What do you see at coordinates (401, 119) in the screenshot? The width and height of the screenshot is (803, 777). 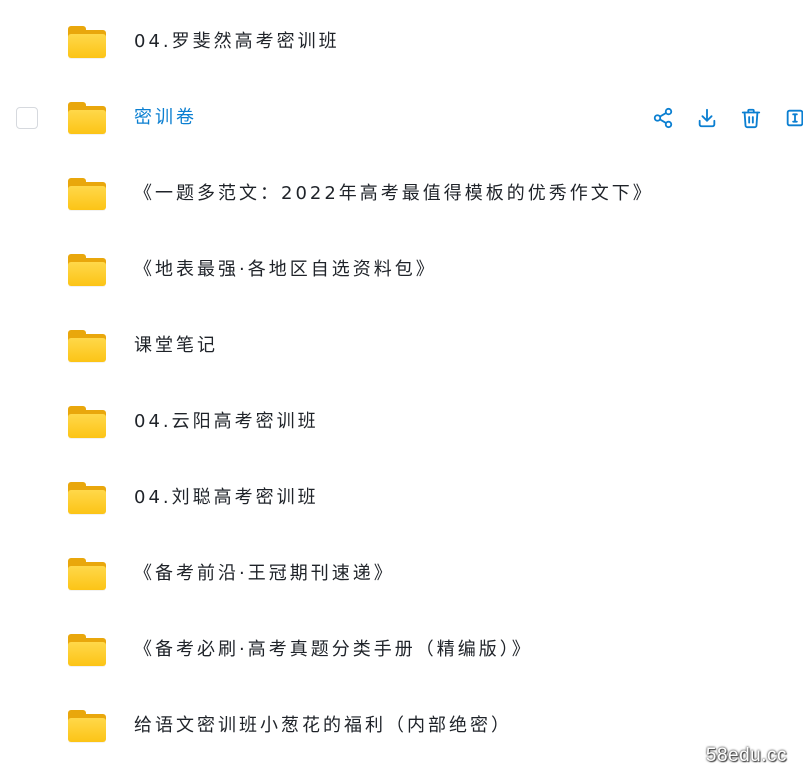 I see `file-row-hovered: 密训卷` at bounding box center [401, 119].